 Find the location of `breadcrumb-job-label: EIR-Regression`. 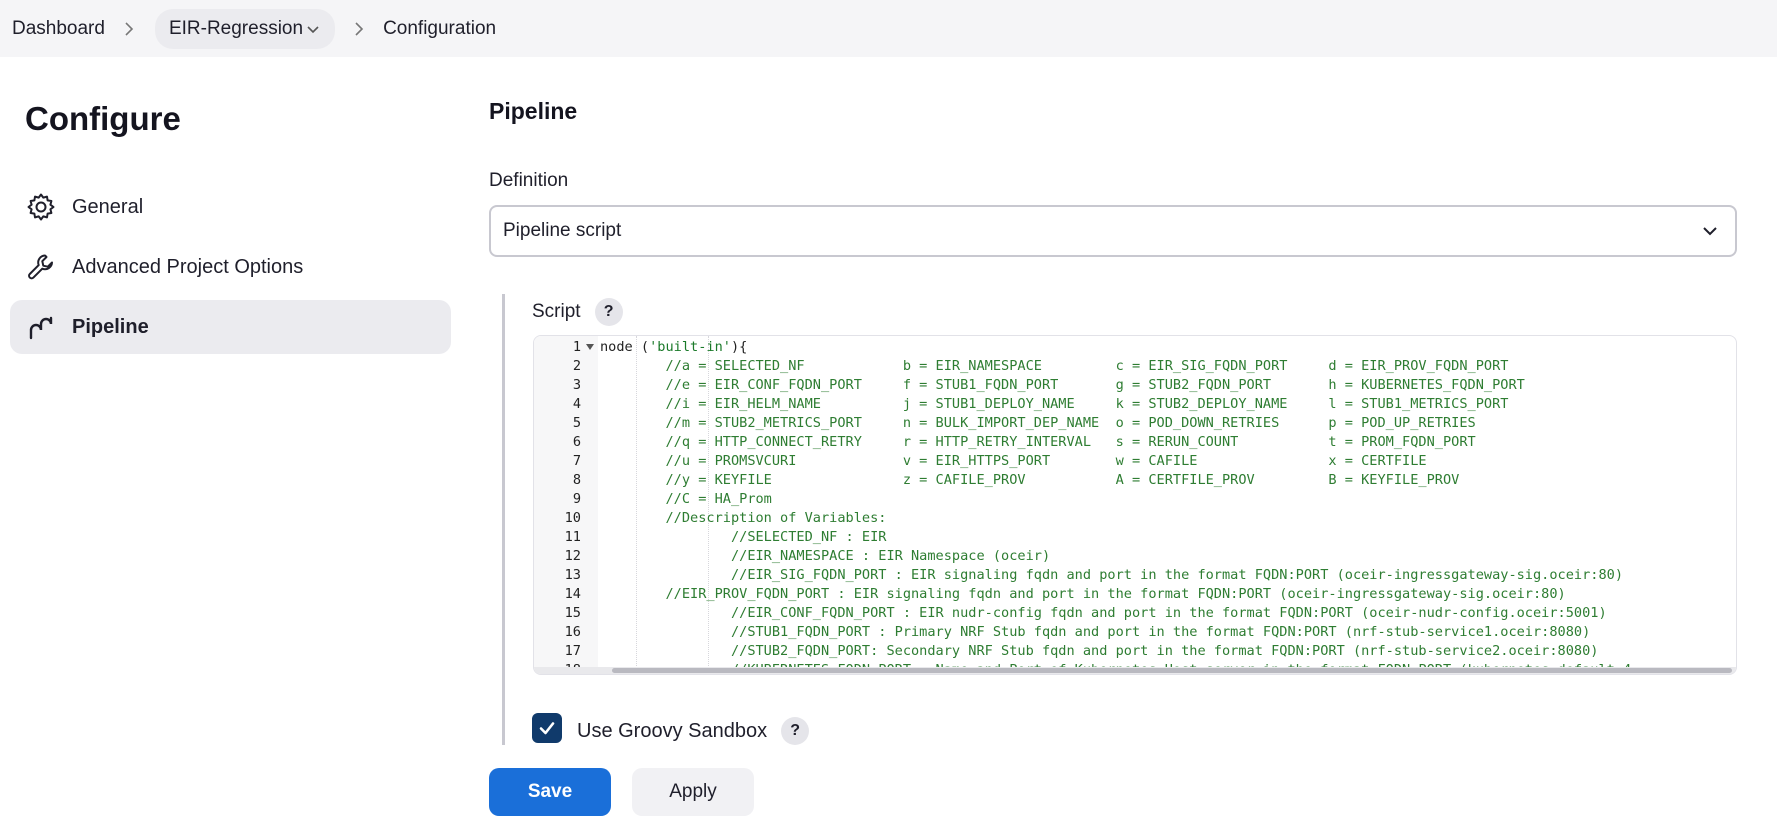

breadcrumb-job-label: EIR-Regression is located at coordinates (236, 28).